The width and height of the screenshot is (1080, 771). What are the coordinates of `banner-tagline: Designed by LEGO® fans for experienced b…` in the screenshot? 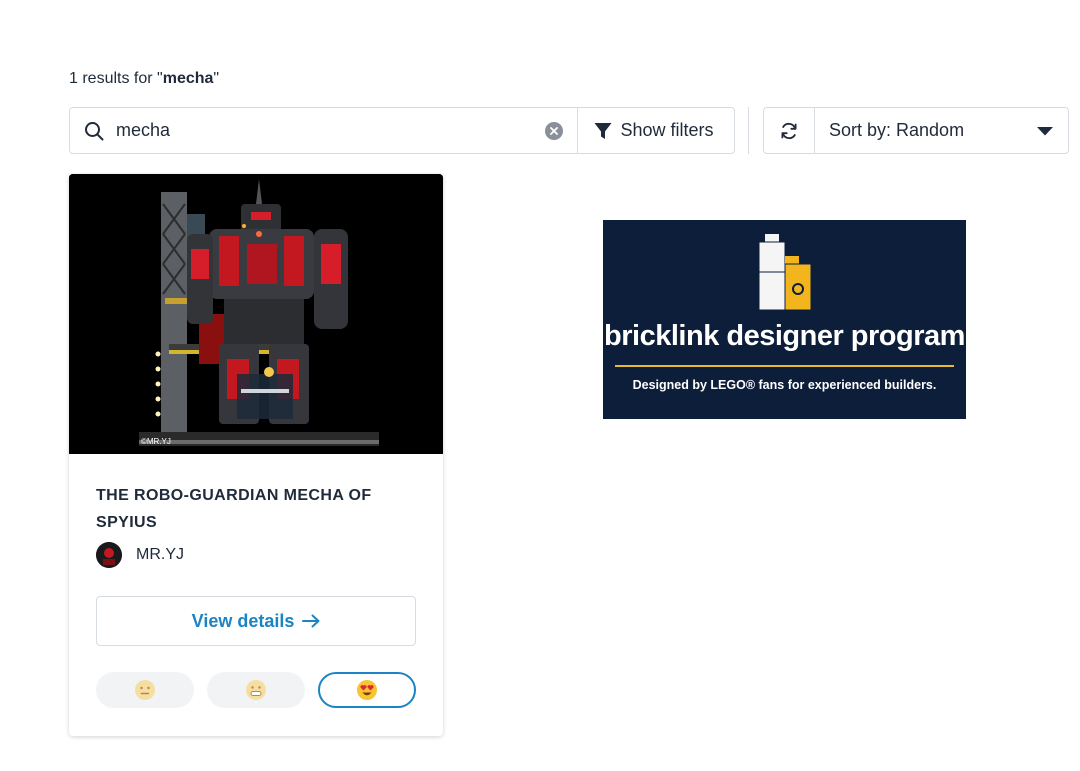 It's located at (784, 385).